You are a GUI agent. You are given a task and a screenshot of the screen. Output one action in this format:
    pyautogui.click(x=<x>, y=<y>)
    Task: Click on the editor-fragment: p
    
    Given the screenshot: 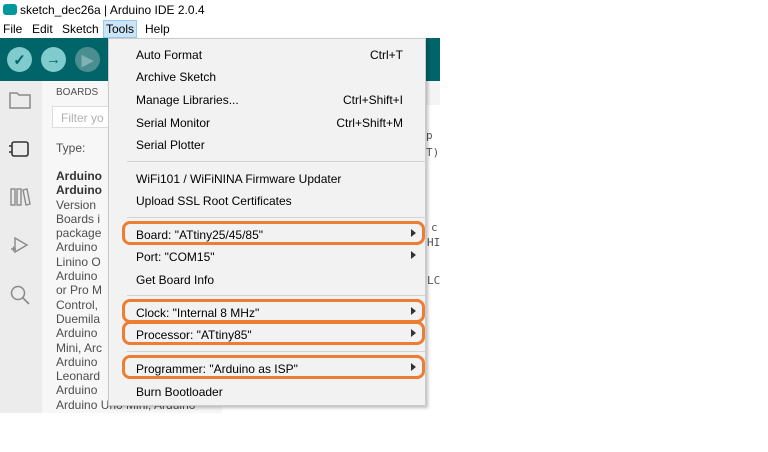 What is the action you would take?
    pyautogui.click(x=429, y=135)
    